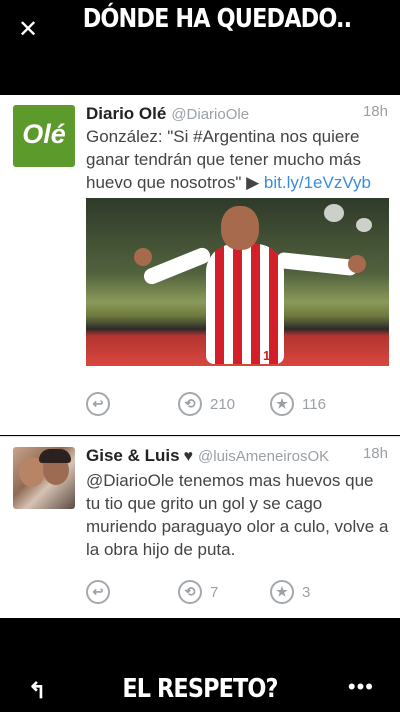 The height and width of the screenshot is (712, 400). I want to click on bottom-bar: ↰ EL RESPETO? •••, so click(200, 665).